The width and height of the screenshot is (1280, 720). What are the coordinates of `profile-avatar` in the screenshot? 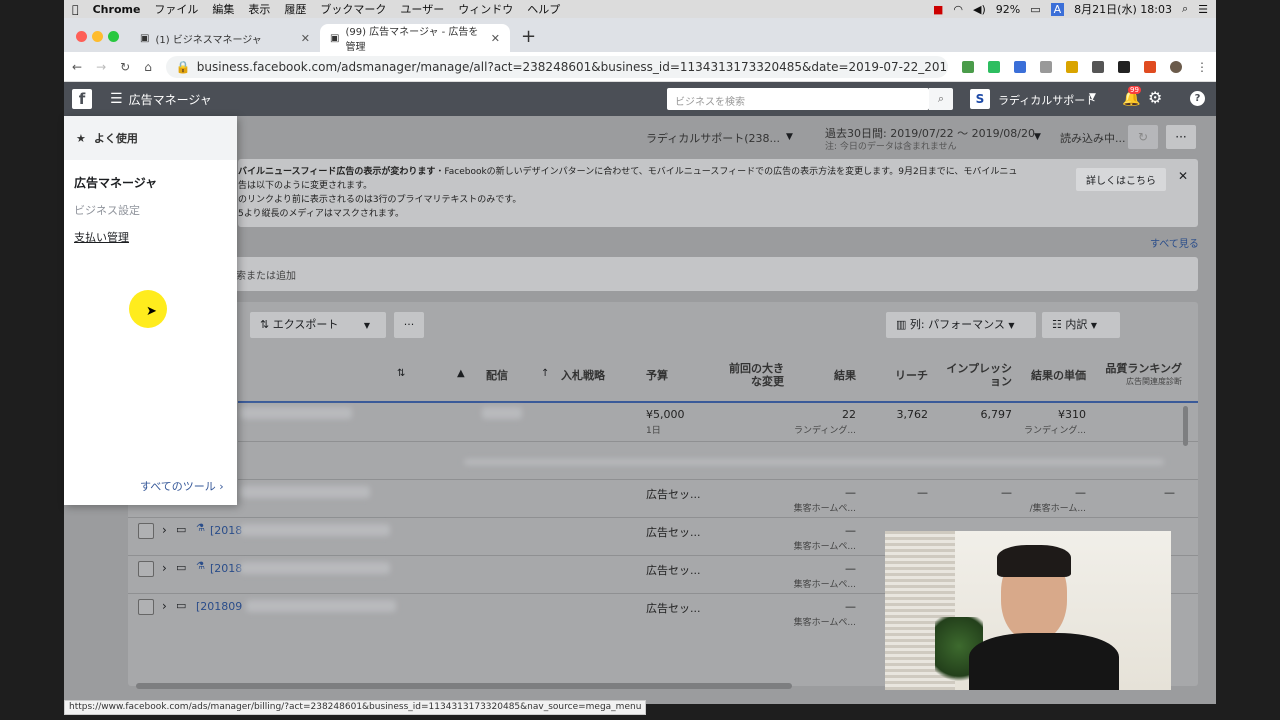 It's located at (1176, 66).